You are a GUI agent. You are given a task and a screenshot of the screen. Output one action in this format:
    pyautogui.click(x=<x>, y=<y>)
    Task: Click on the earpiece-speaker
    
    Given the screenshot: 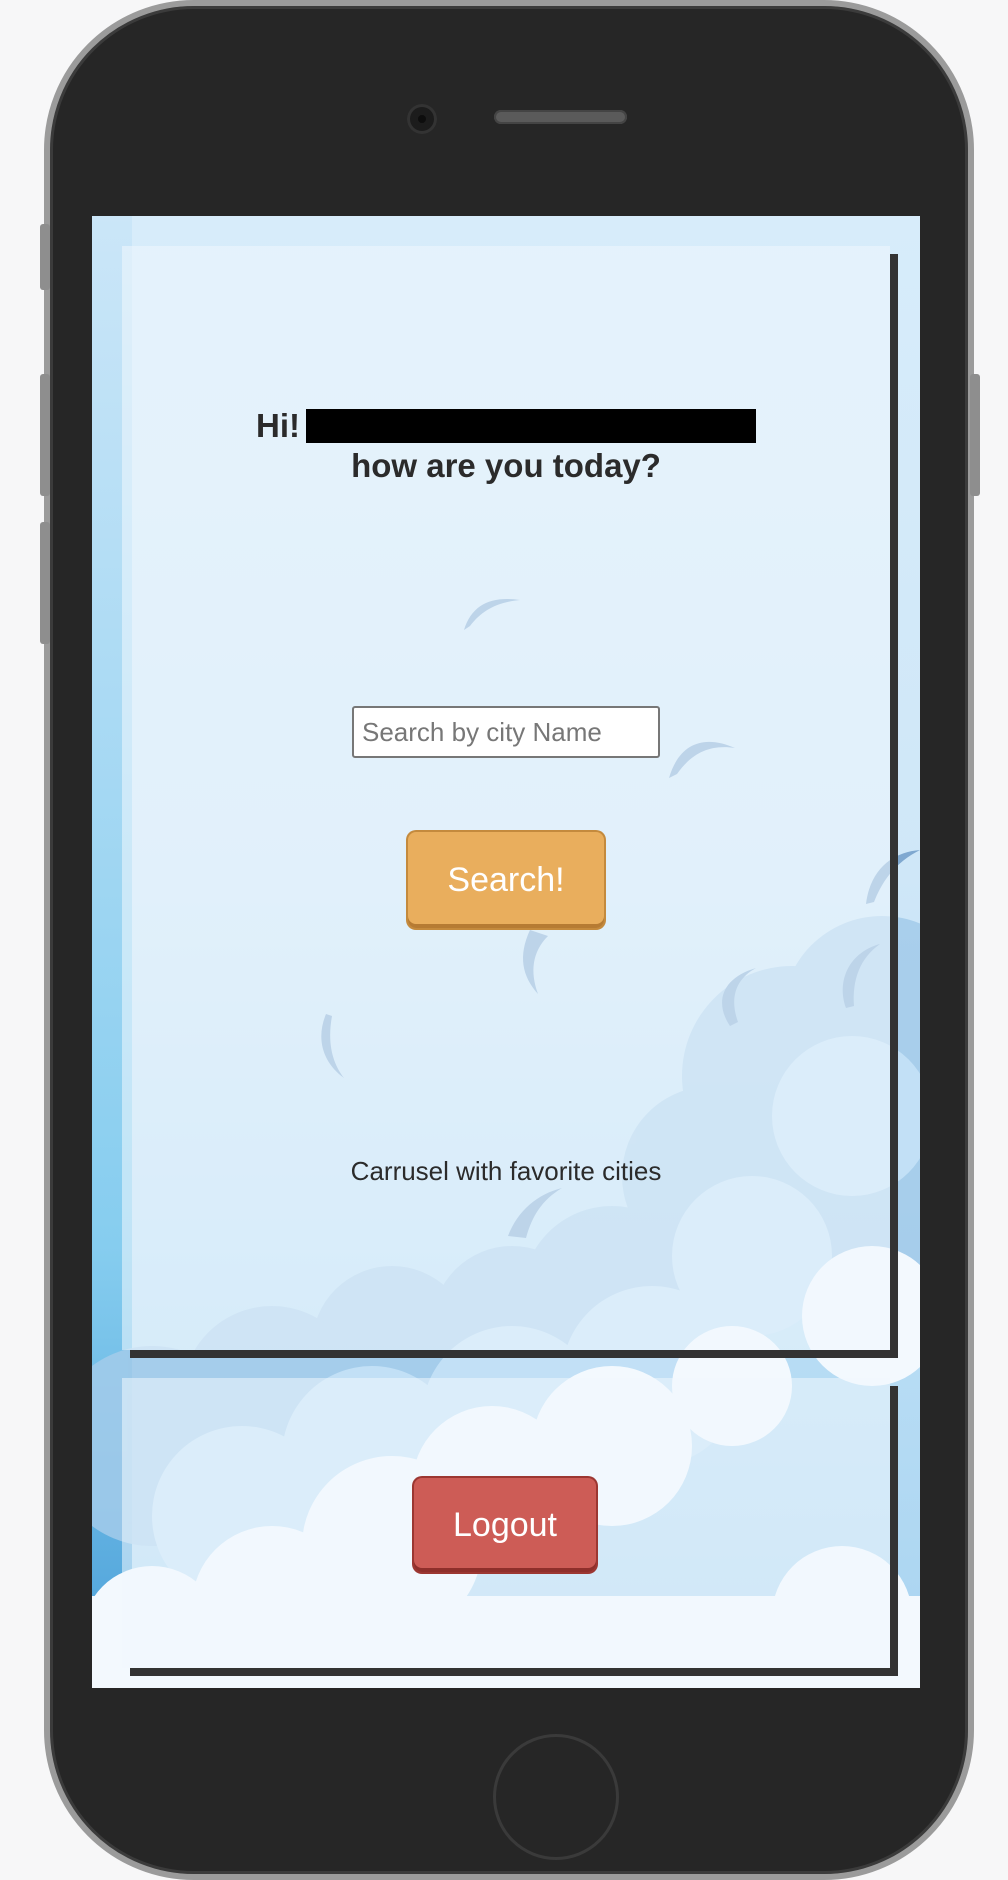 What is the action you would take?
    pyautogui.click(x=560, y=117)
    